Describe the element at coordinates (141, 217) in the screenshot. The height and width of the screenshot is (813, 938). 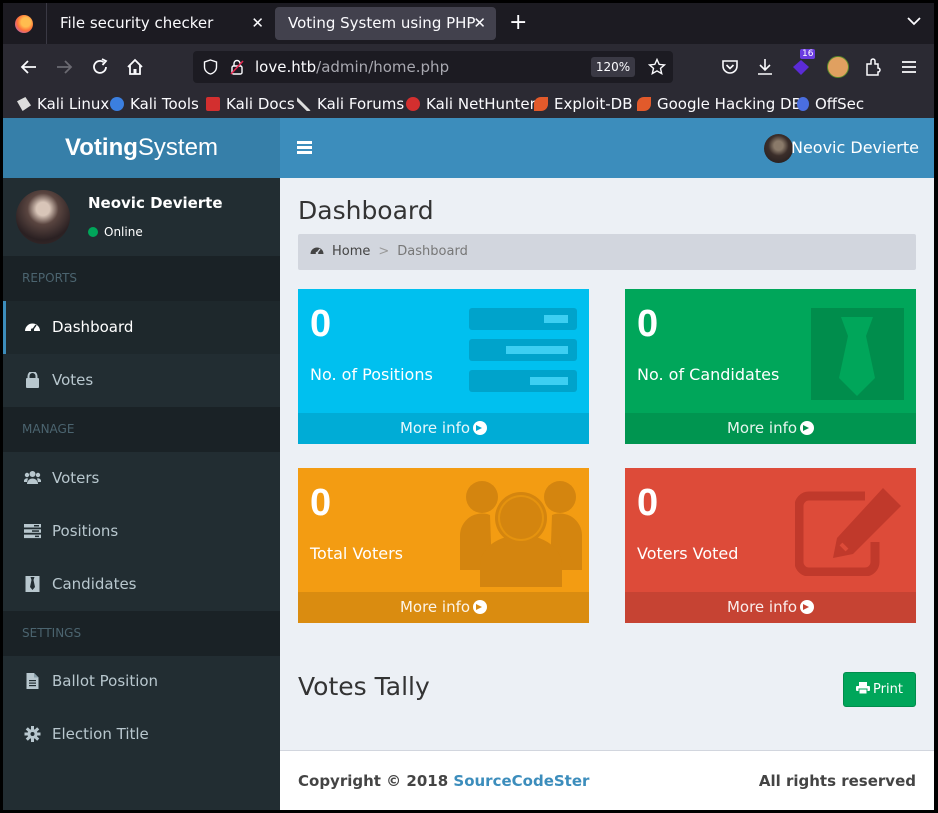
I see `user-panel: Neovic Devierte Online` at that location.